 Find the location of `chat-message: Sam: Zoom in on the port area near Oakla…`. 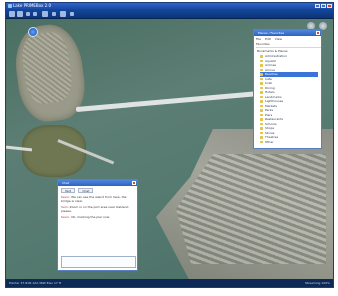

chat-message: Sam: Zoom in on the port area near Oakla… is located at coordinates (95, 209).